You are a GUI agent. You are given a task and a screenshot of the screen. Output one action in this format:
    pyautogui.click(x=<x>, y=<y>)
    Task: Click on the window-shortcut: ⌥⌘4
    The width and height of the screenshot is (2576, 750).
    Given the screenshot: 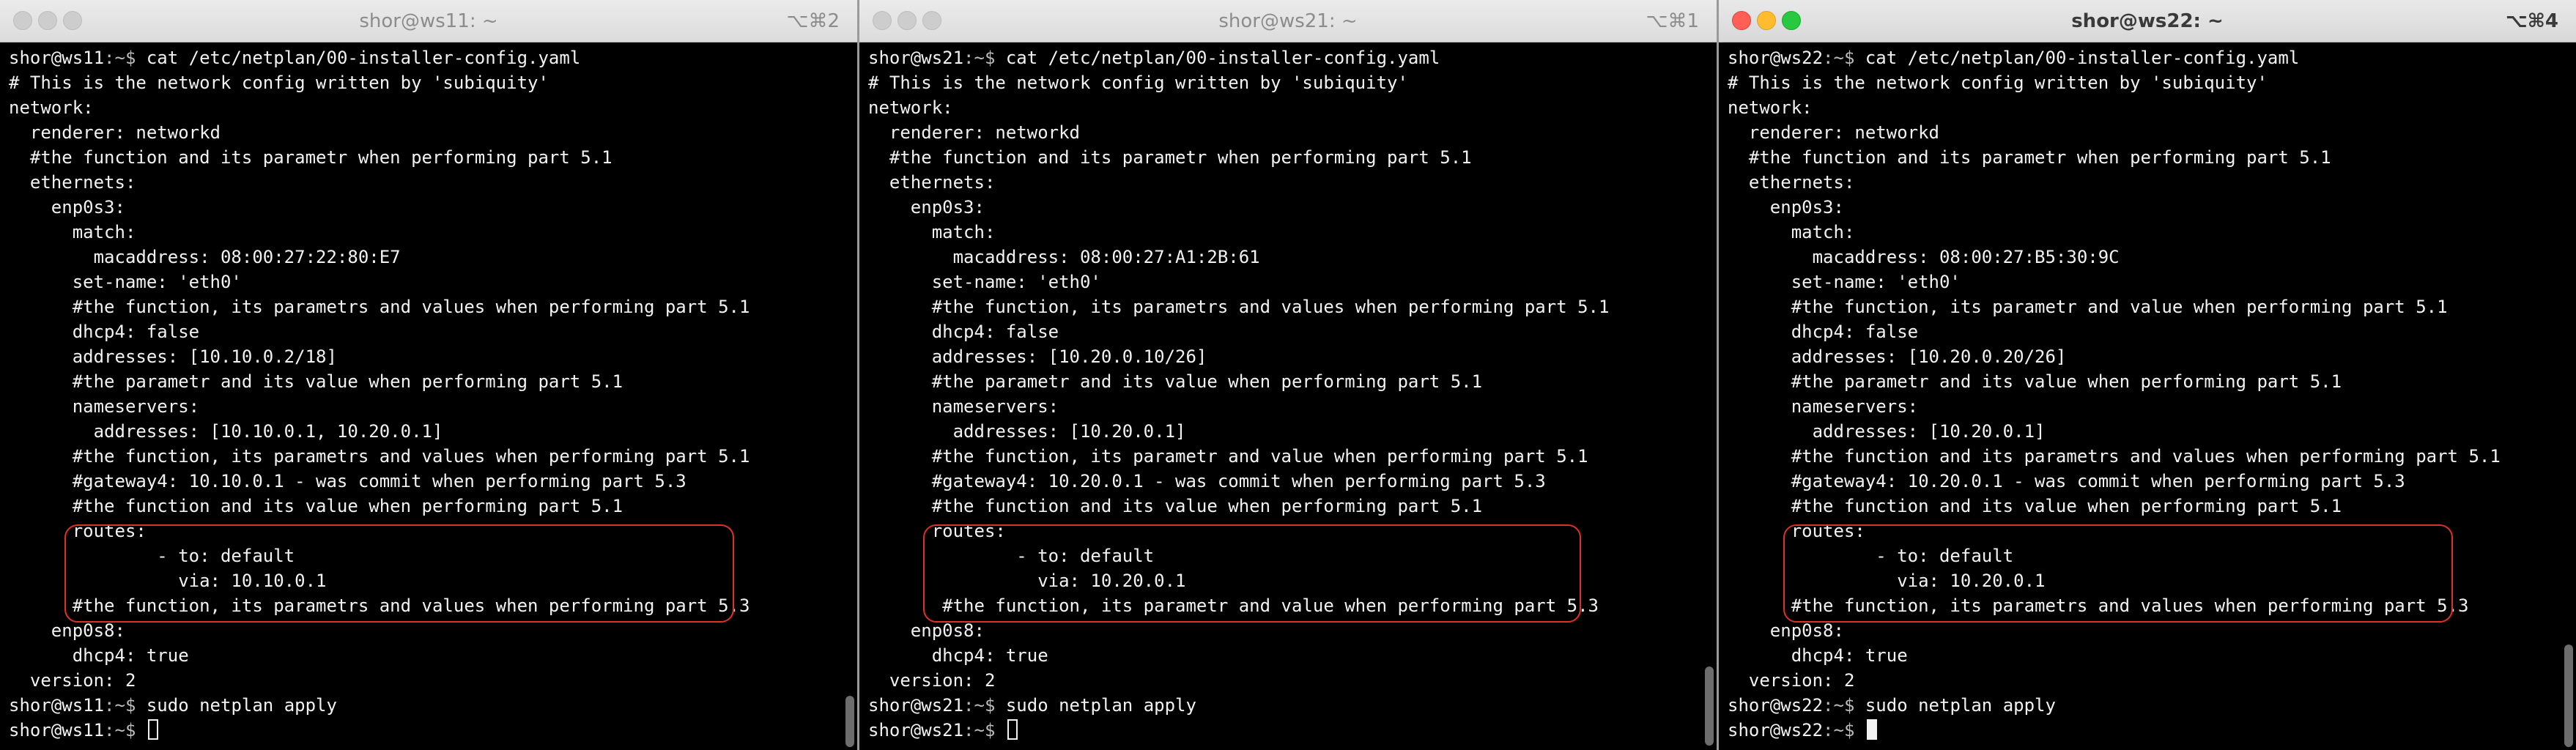 What is the action you would take?
    pyautogui.click(x=2531, y=21)
    